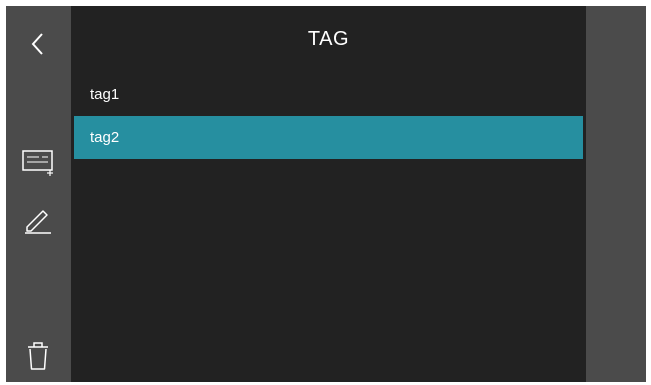  I want to click on add-tag-button, so click(38, 161).